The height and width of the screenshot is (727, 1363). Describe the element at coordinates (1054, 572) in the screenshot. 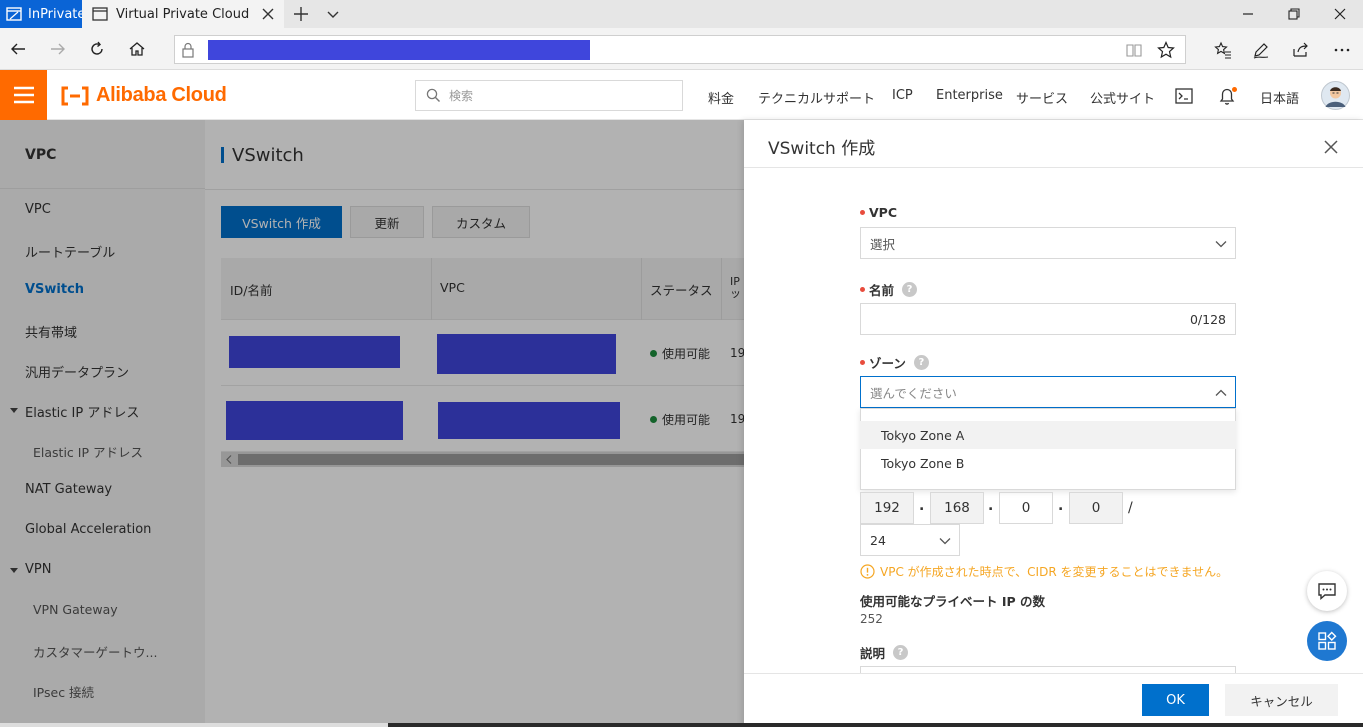

I see `cidr-warning-text: VPC が作成された時点で、CIDR を変更することはできません。` at that location.